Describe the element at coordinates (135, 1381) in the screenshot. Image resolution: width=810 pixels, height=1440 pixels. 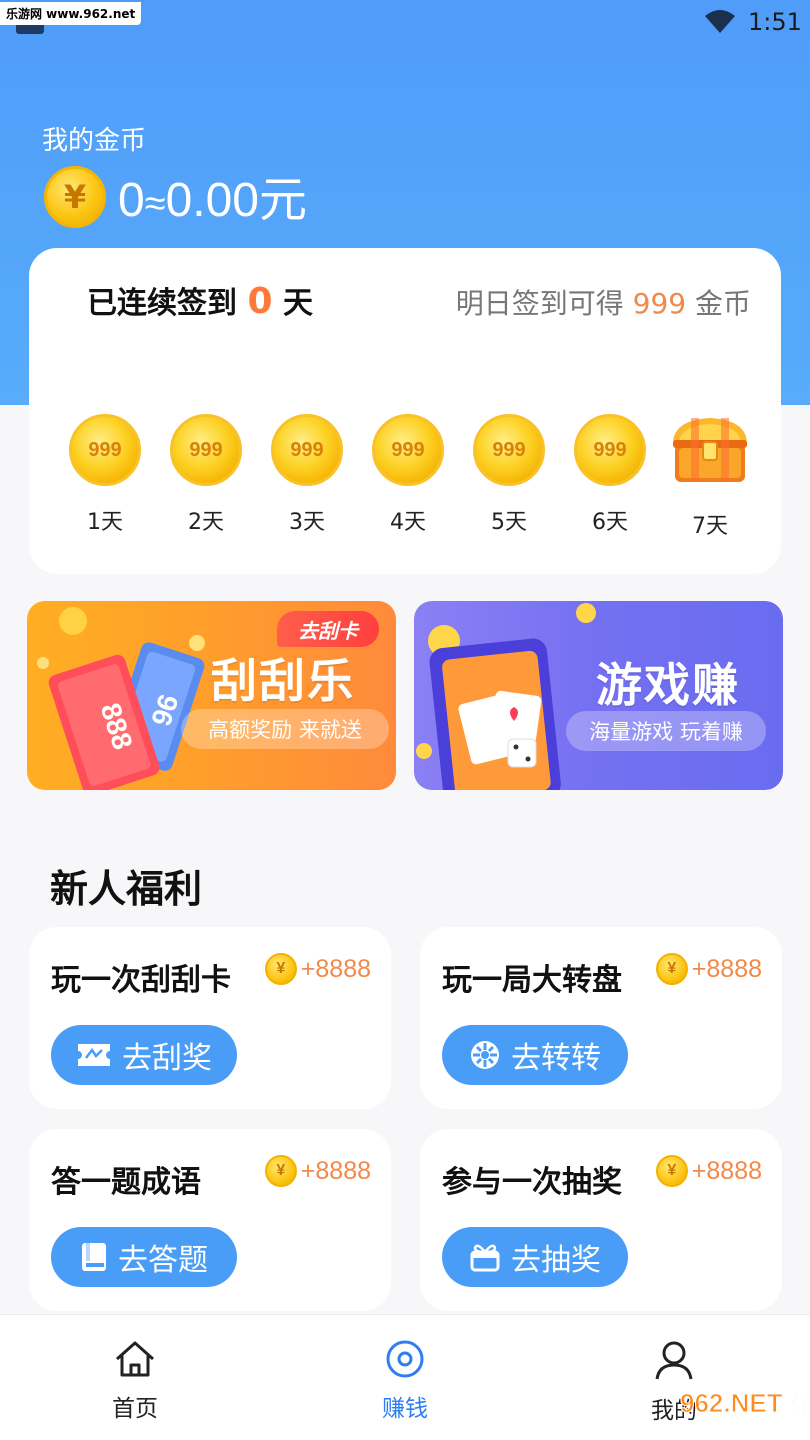
I see `tab-home: 首页` at that location.